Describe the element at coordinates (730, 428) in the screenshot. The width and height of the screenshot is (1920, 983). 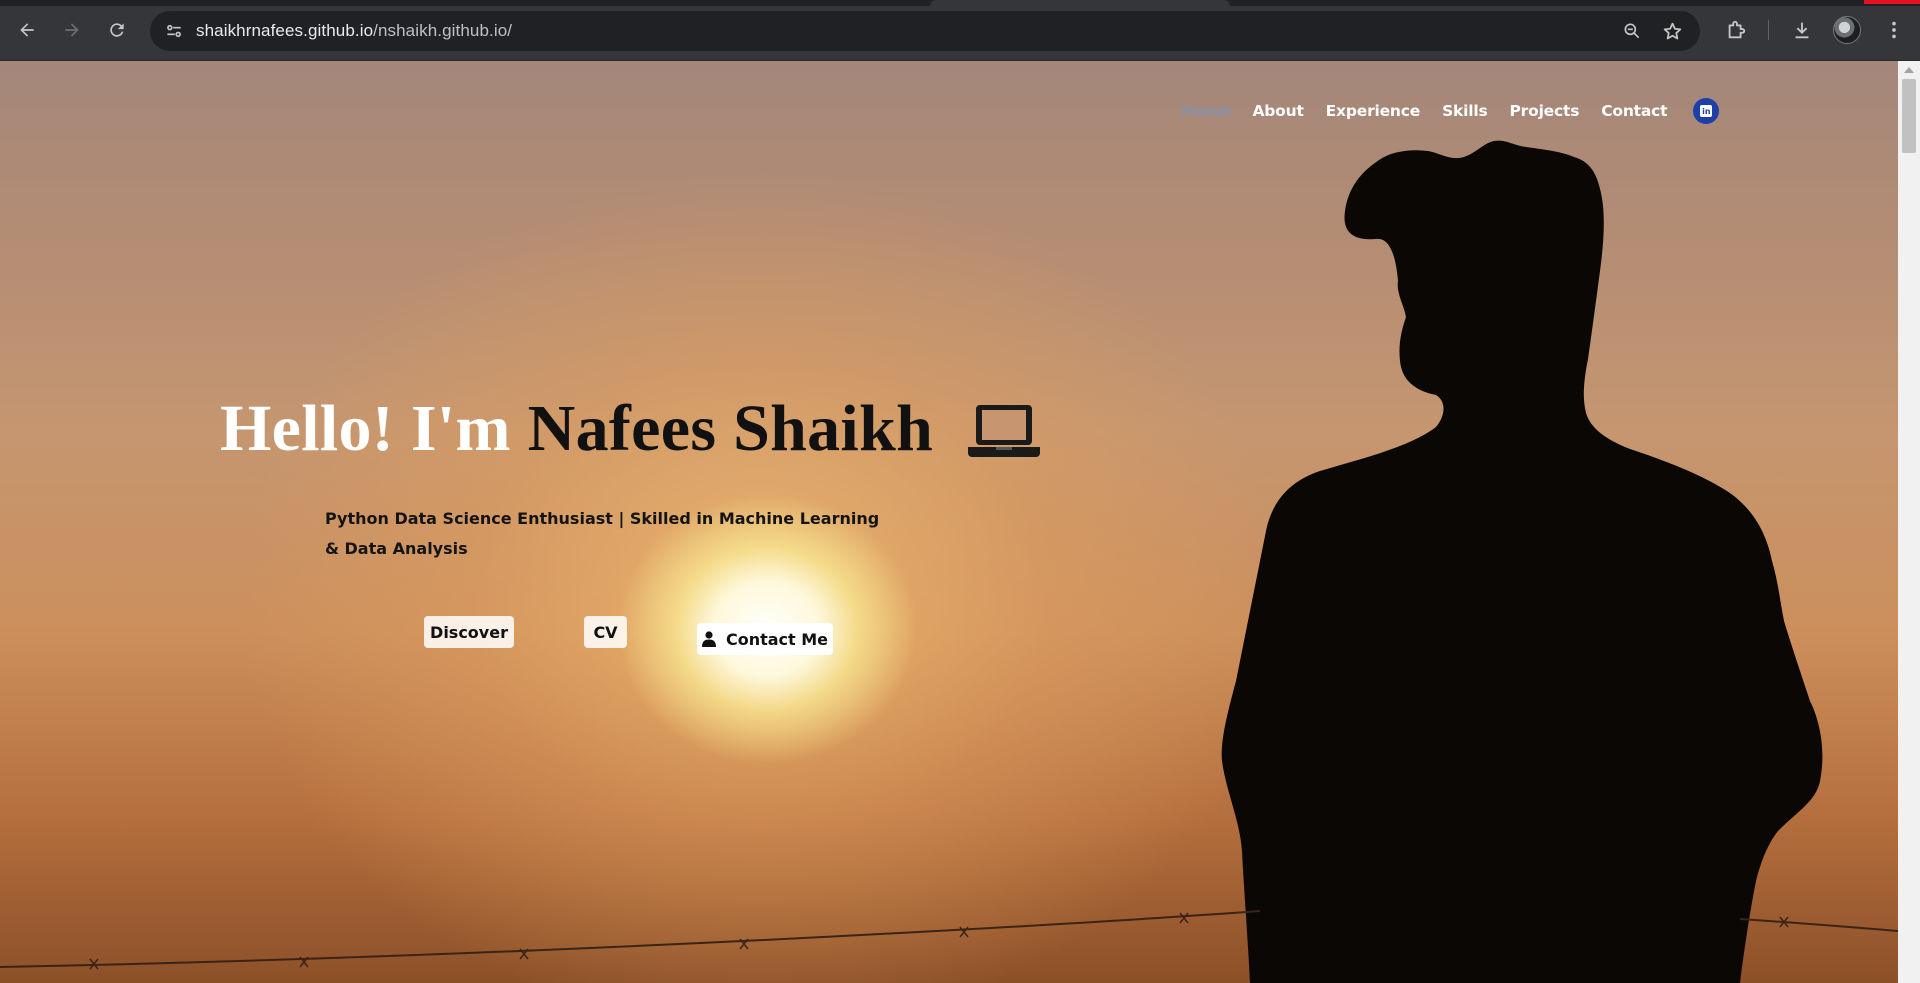
I see `hero-name: Nafees Shaikh` at that location.